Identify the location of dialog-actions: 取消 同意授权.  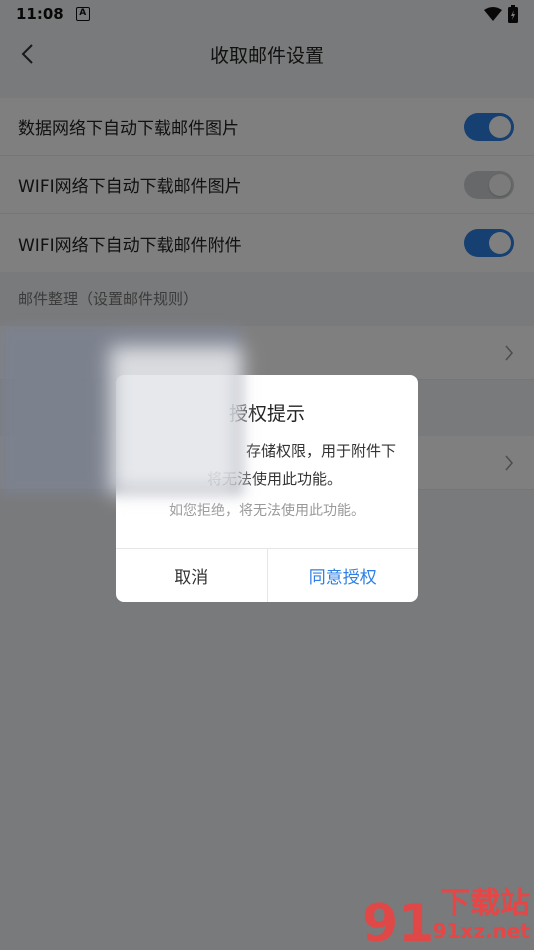
(267, 575).